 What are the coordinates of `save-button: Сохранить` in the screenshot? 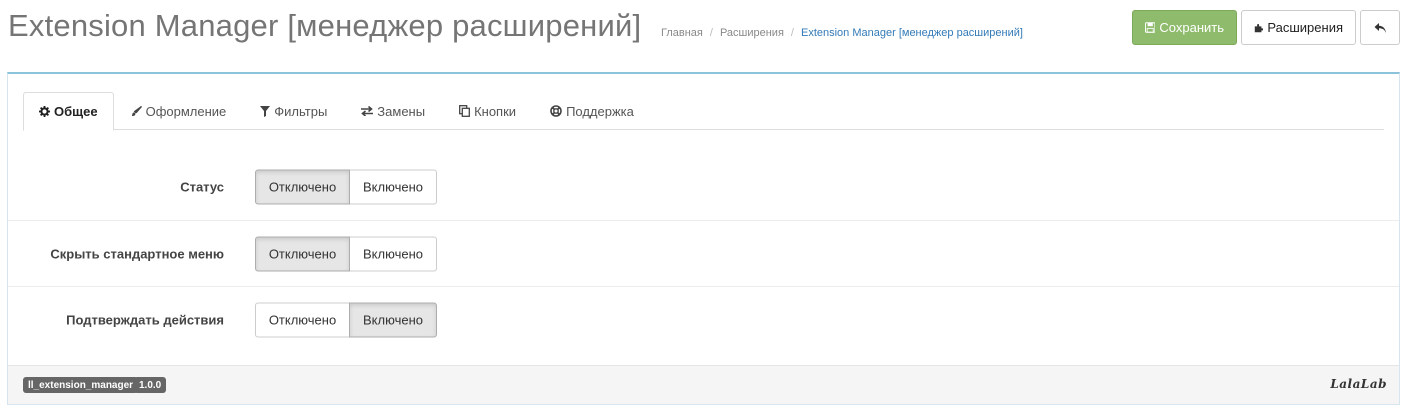 It's located at (1184, 27).